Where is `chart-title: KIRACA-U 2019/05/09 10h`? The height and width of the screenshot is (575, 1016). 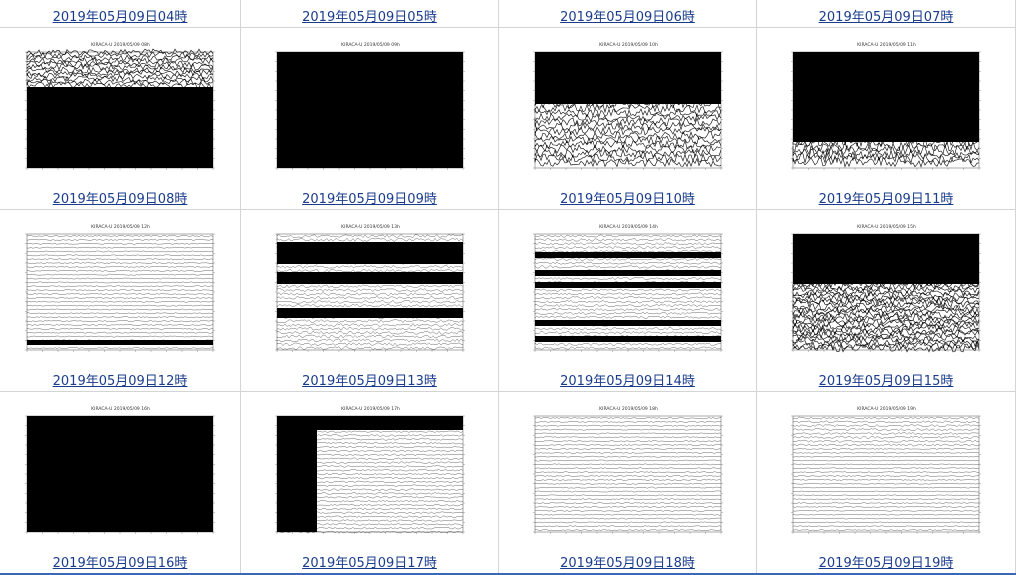 chart-title: KIRACA-U 2019/05/09 10h is located at coordinates (628, 45).